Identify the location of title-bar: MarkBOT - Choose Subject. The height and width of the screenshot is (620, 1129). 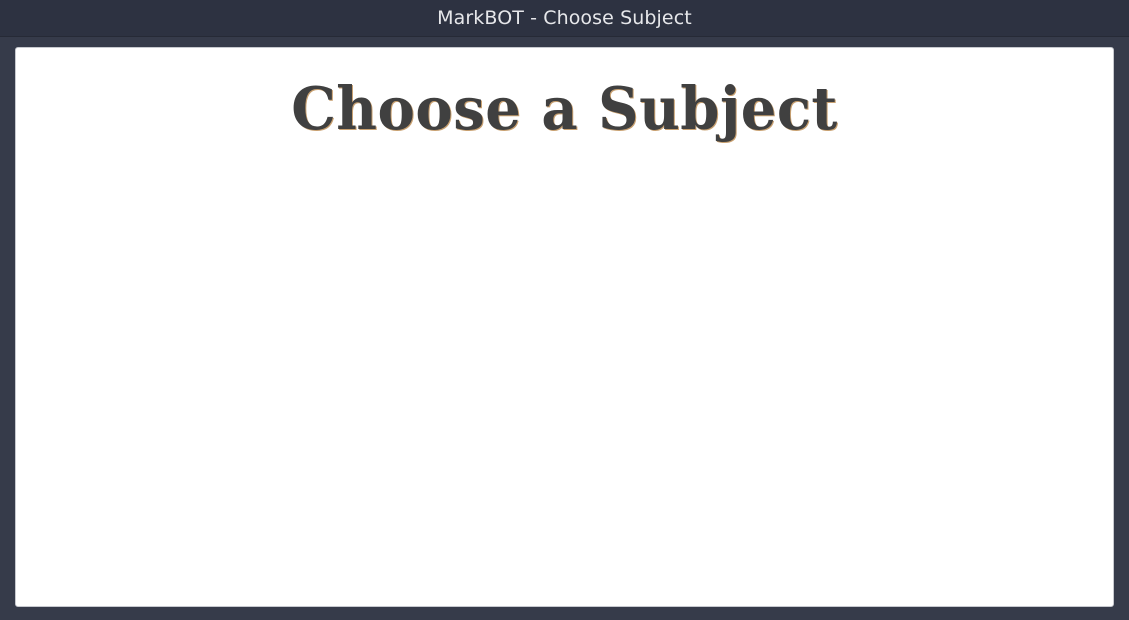
(564, 18).